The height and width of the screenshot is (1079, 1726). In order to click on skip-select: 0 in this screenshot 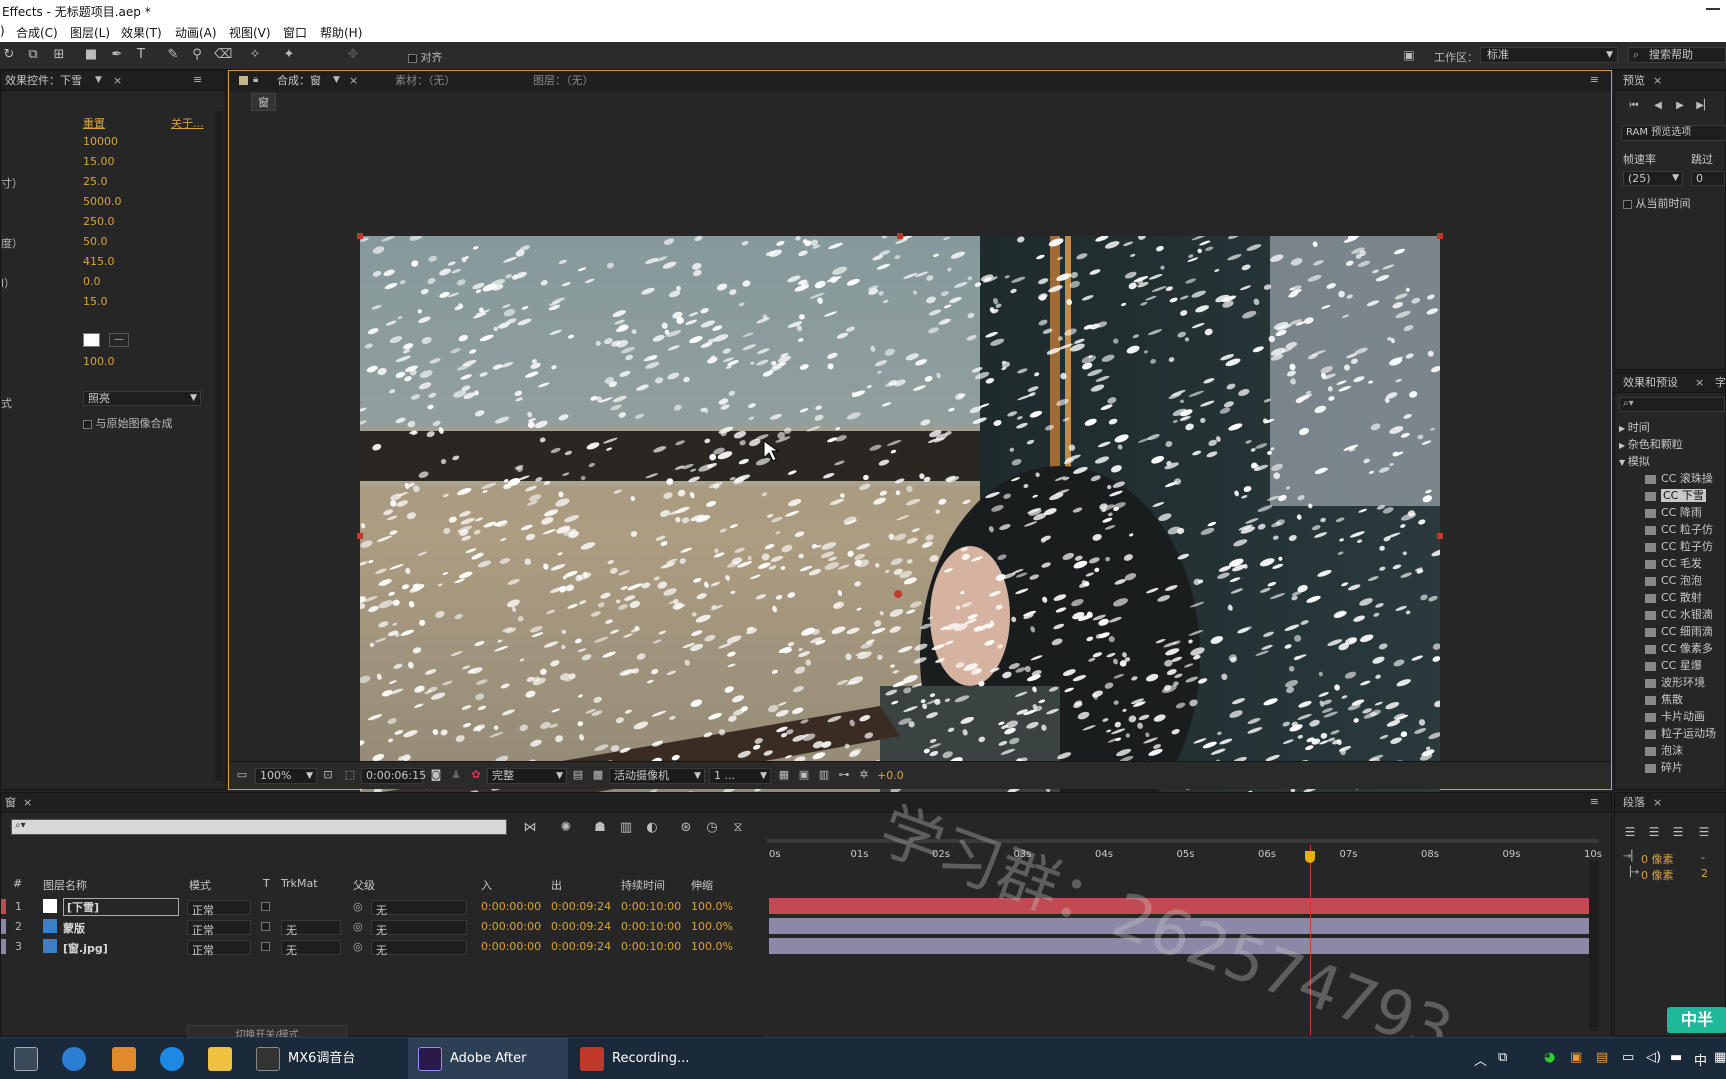, I will do `click(1708, 178)`.